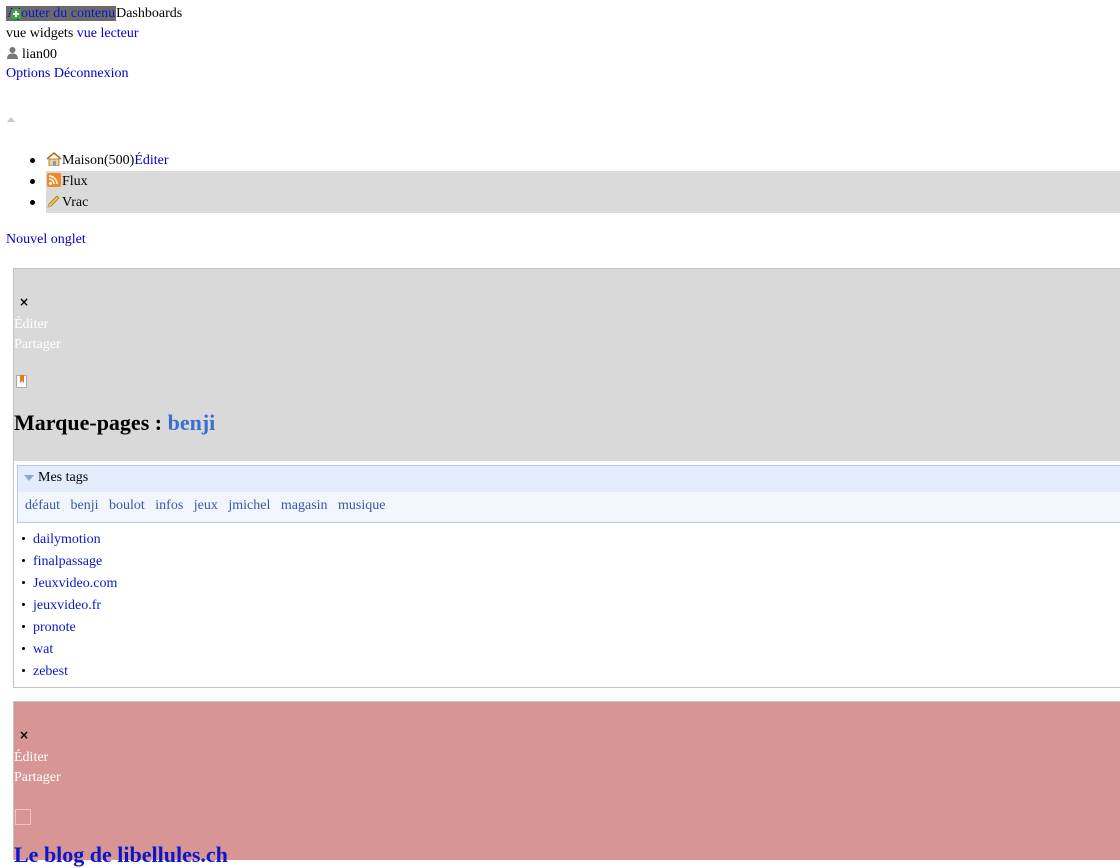 This screenshot has height=868, width=1120. What do you see at coordinates (63, 477) in the screenshot?
I see `tags-panel-title: Mes tags` at bounding box center [63, 477].